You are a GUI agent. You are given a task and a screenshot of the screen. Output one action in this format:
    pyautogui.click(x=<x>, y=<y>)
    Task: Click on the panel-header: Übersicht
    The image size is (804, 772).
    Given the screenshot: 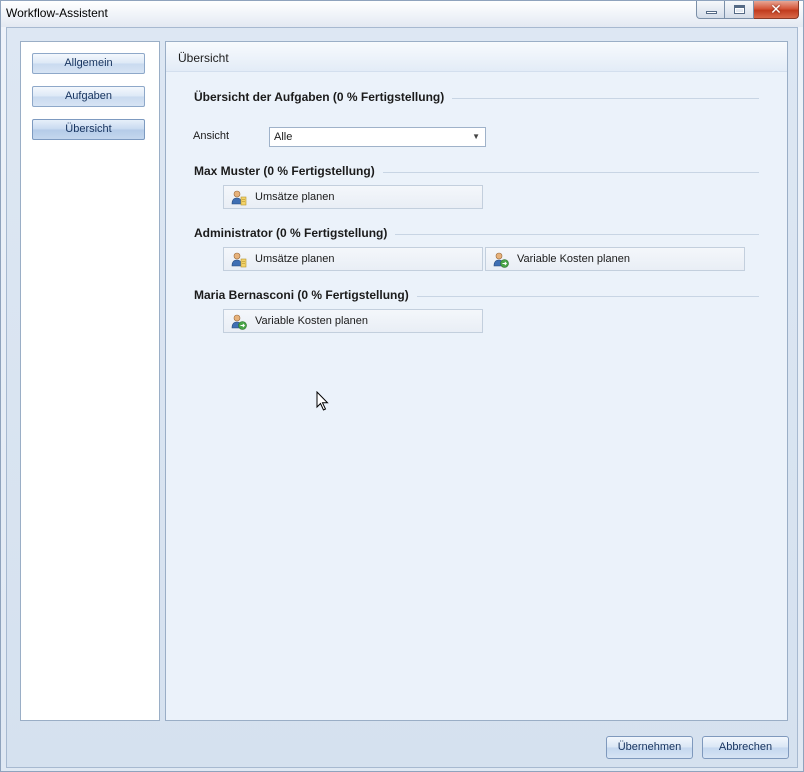 What is the action you would take?
    pyautogui.click(x=476, y=57)
    